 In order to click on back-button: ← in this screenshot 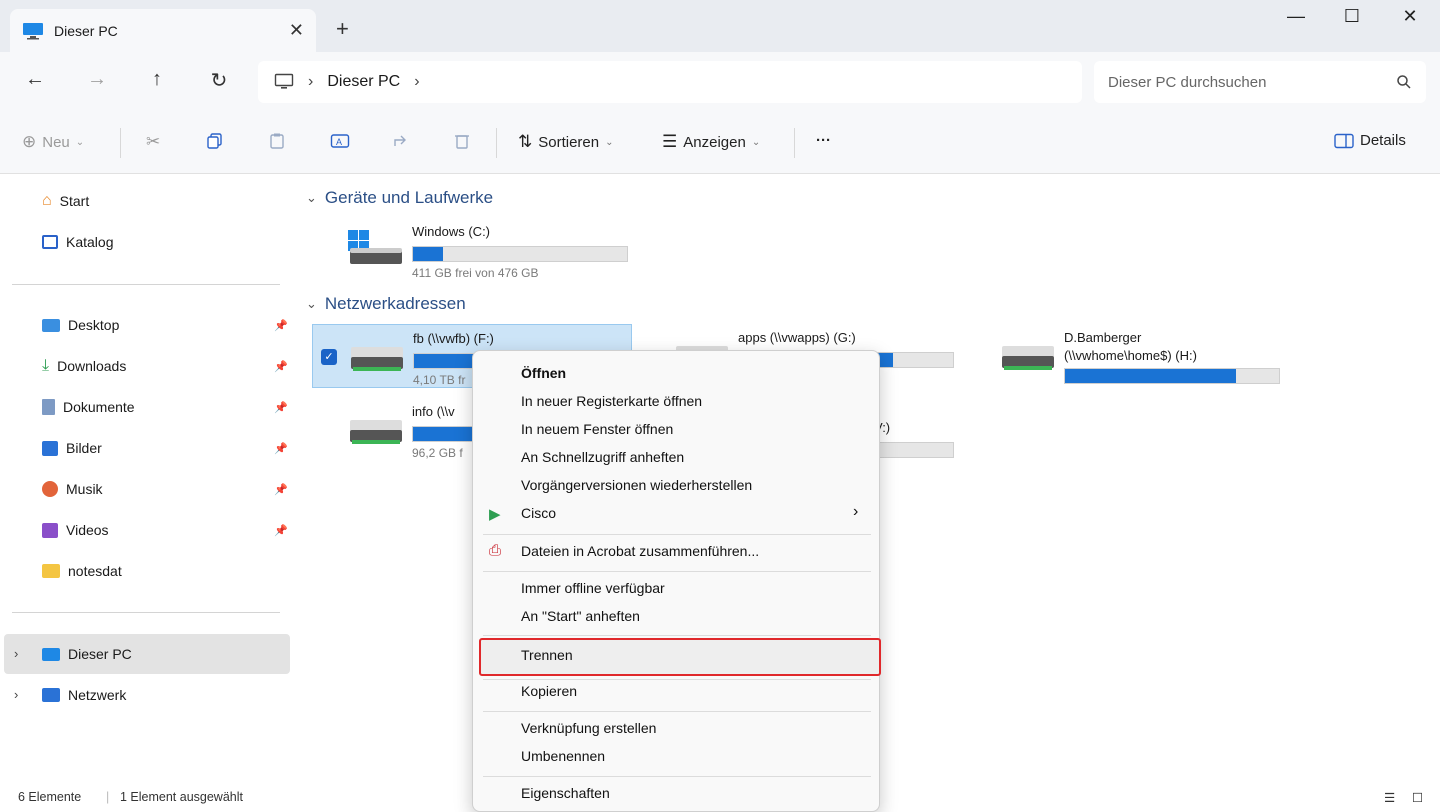, I will do `click(35, 79)`.